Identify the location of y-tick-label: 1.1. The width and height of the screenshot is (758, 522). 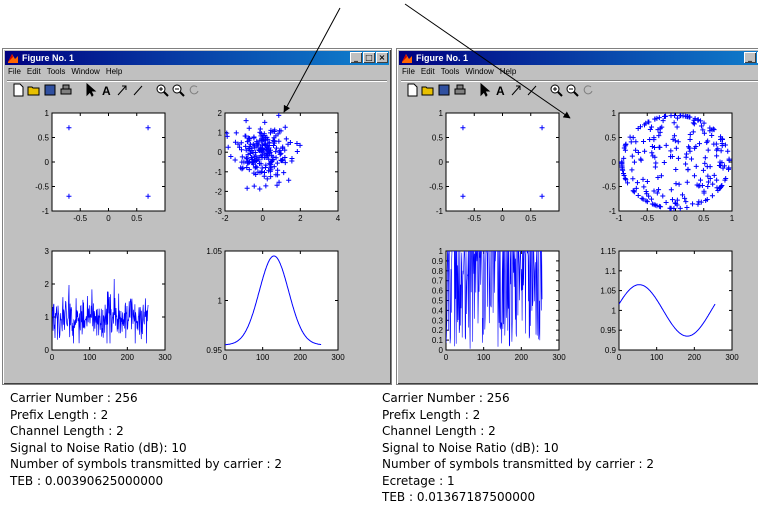
(611, 271).